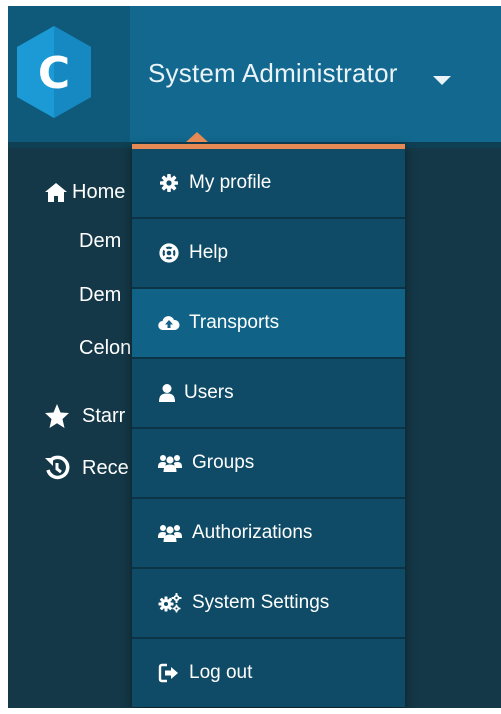 This screenshot has height=714, width=501. What do you see at coordinates (223, 462) in the screenshot?
I see `menu-item-label: Groups` at bounding box center [223, 462].